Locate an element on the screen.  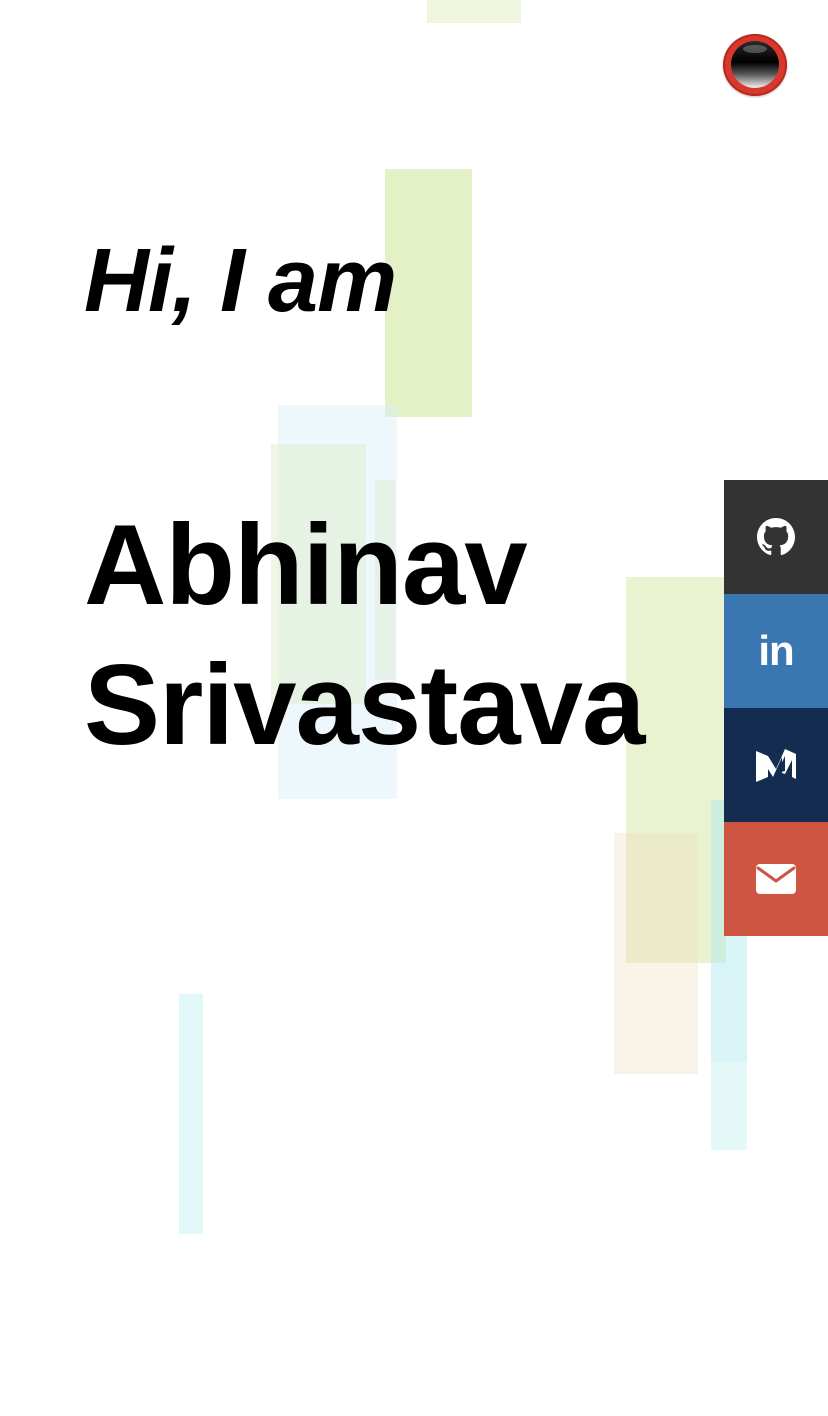
first-name: Abhinav is located at coordinates (306, 565).